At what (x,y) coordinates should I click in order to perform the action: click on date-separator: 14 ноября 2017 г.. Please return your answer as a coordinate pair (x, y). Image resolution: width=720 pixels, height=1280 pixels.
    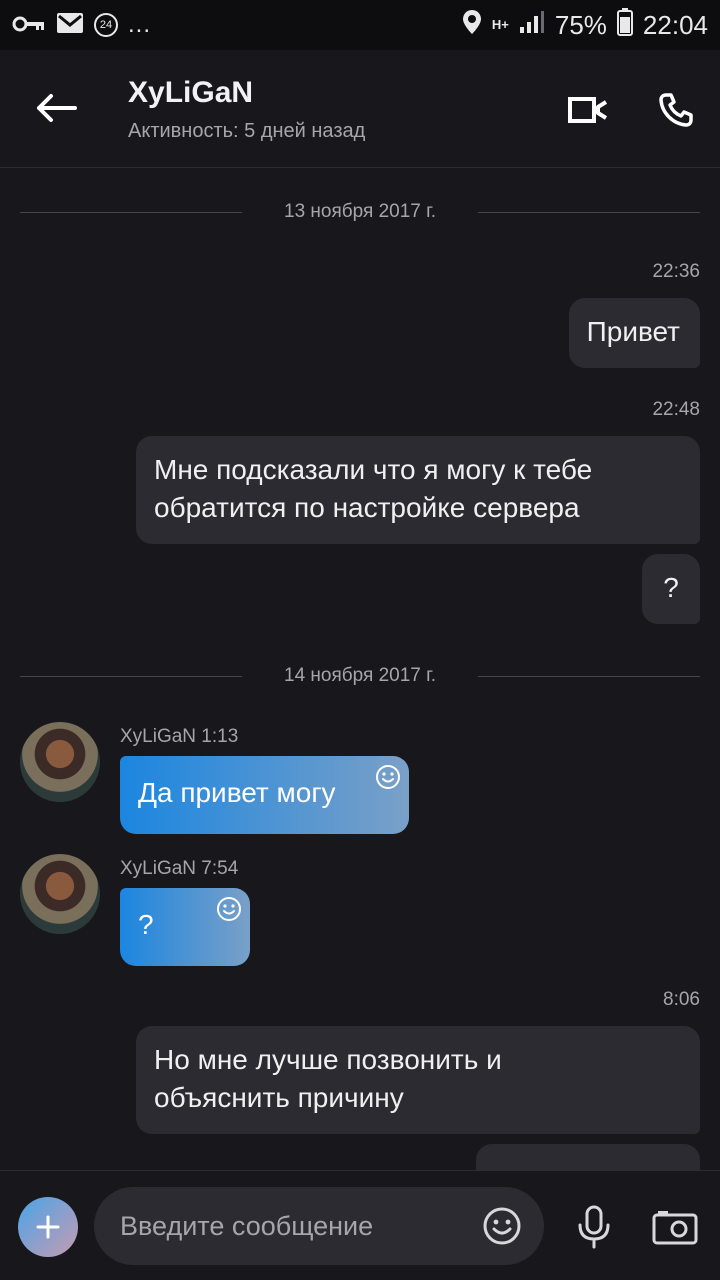
    Looking at the image, I should click on (360, 677).